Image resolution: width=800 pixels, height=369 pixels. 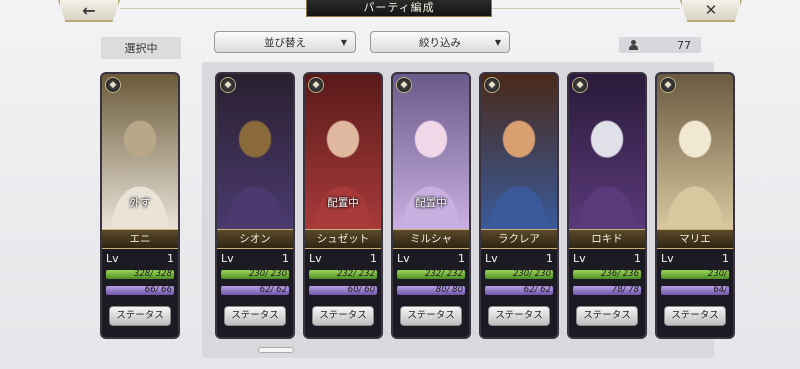 I want to click on mp-value: 64/, so click(x=720, y=290).